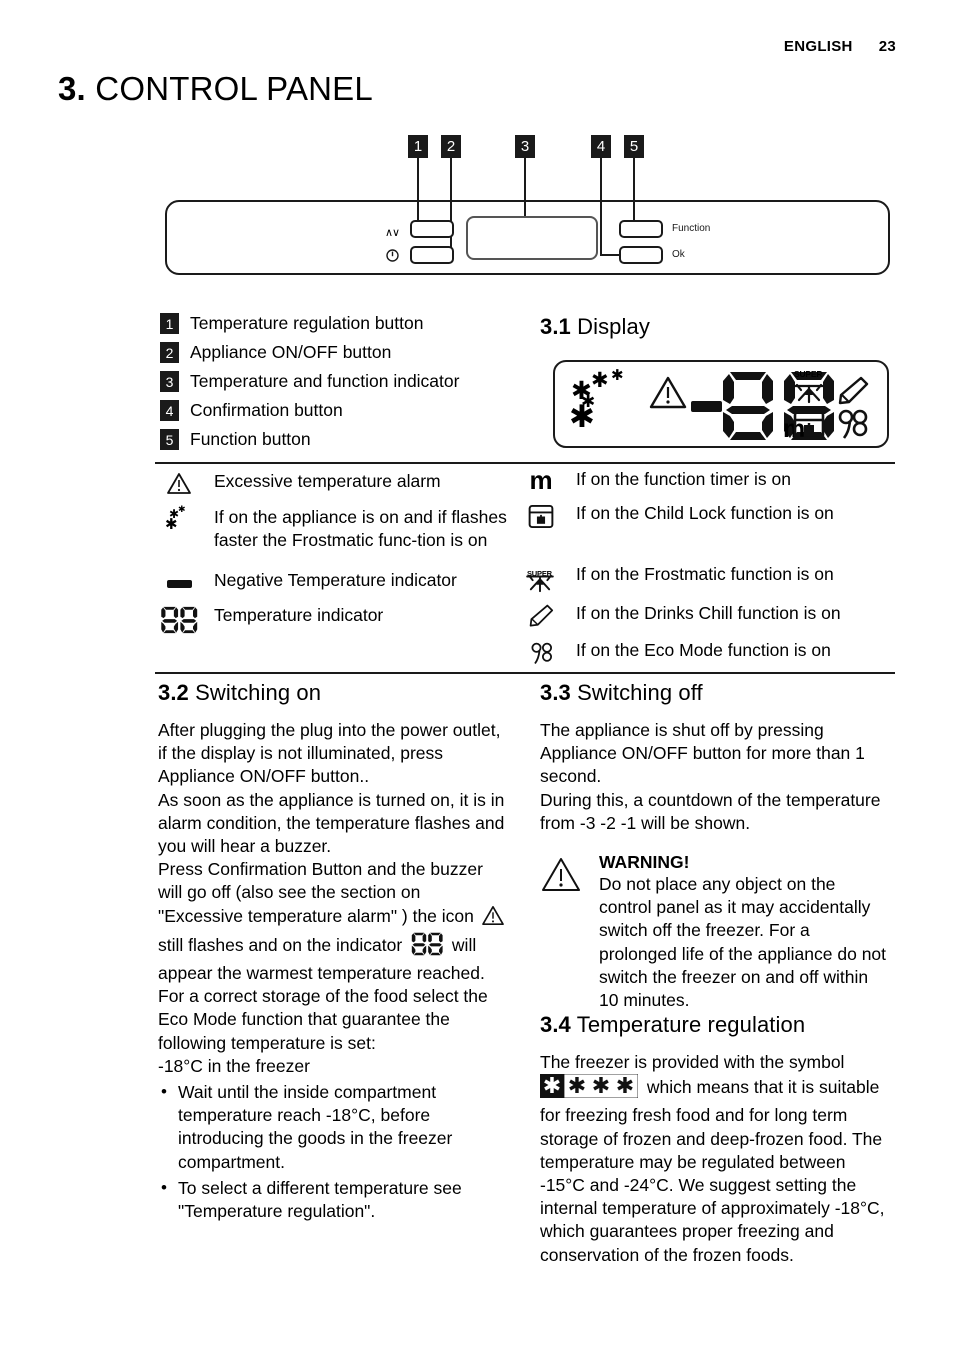 Image resolution: width=954 pixels, height=1352 pixels. Describe the element at coordinates (169, 410) in the screenshot. I see `legend-badge-4: 4` at that location.